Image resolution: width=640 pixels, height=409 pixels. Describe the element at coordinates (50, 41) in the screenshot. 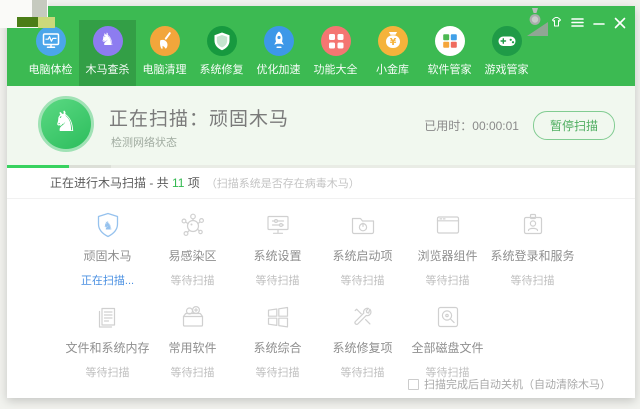

I see `computer-checkup-icon` at that location.